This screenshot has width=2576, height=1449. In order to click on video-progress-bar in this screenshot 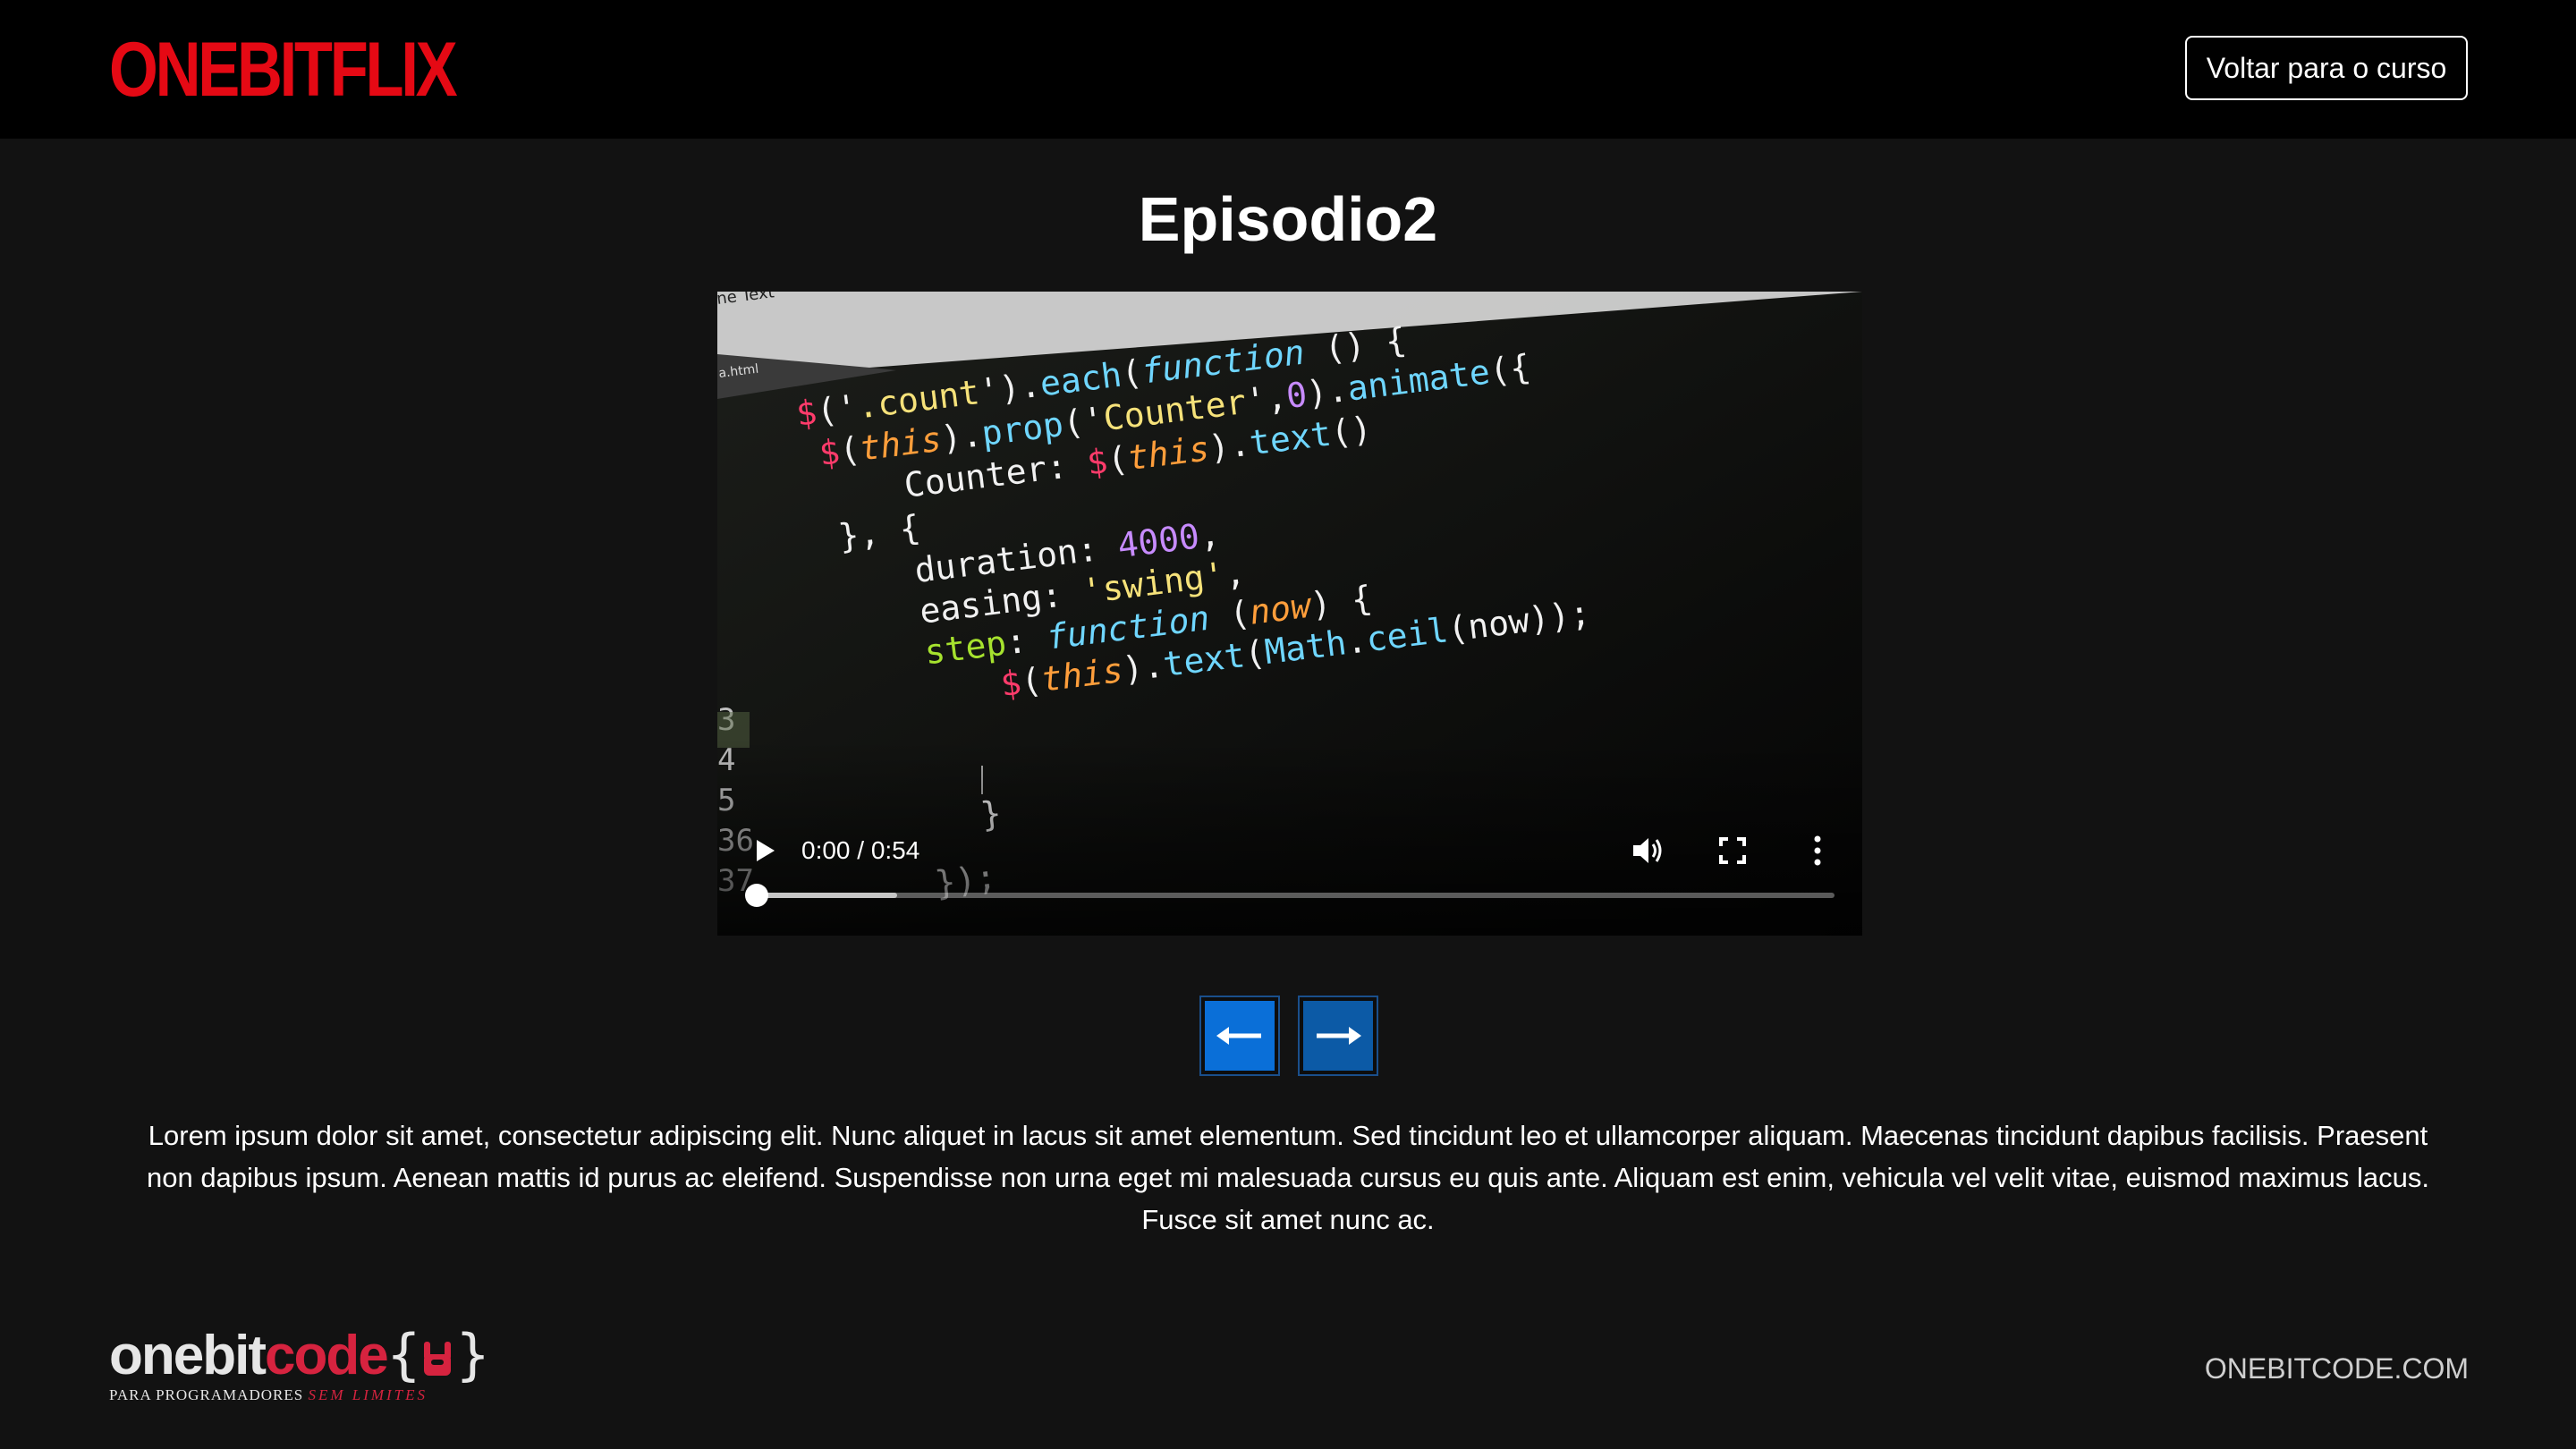, I will do `click(1290, 895)`.